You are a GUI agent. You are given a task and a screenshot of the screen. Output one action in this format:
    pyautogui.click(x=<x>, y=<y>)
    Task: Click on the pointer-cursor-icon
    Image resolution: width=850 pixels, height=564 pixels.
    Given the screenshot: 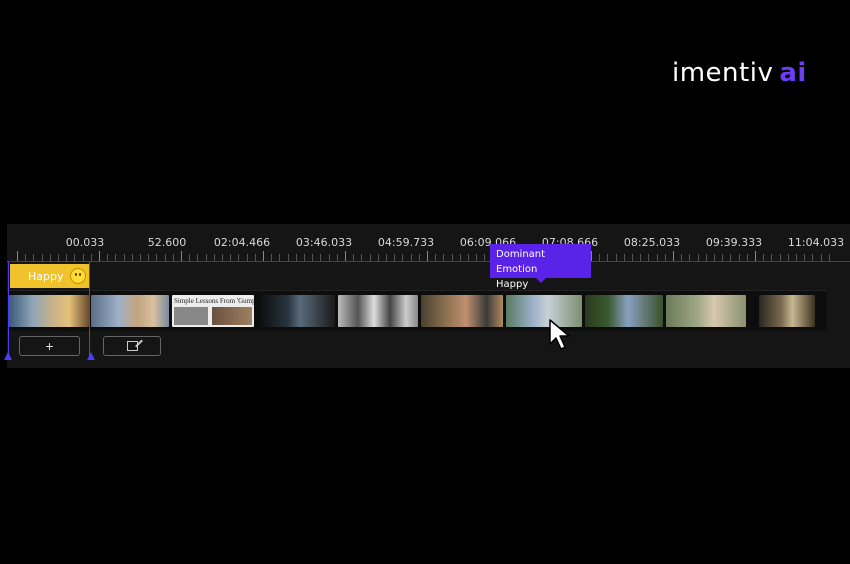 What is the action you would take?
    pyautogui.click(x=559, y=334)
    